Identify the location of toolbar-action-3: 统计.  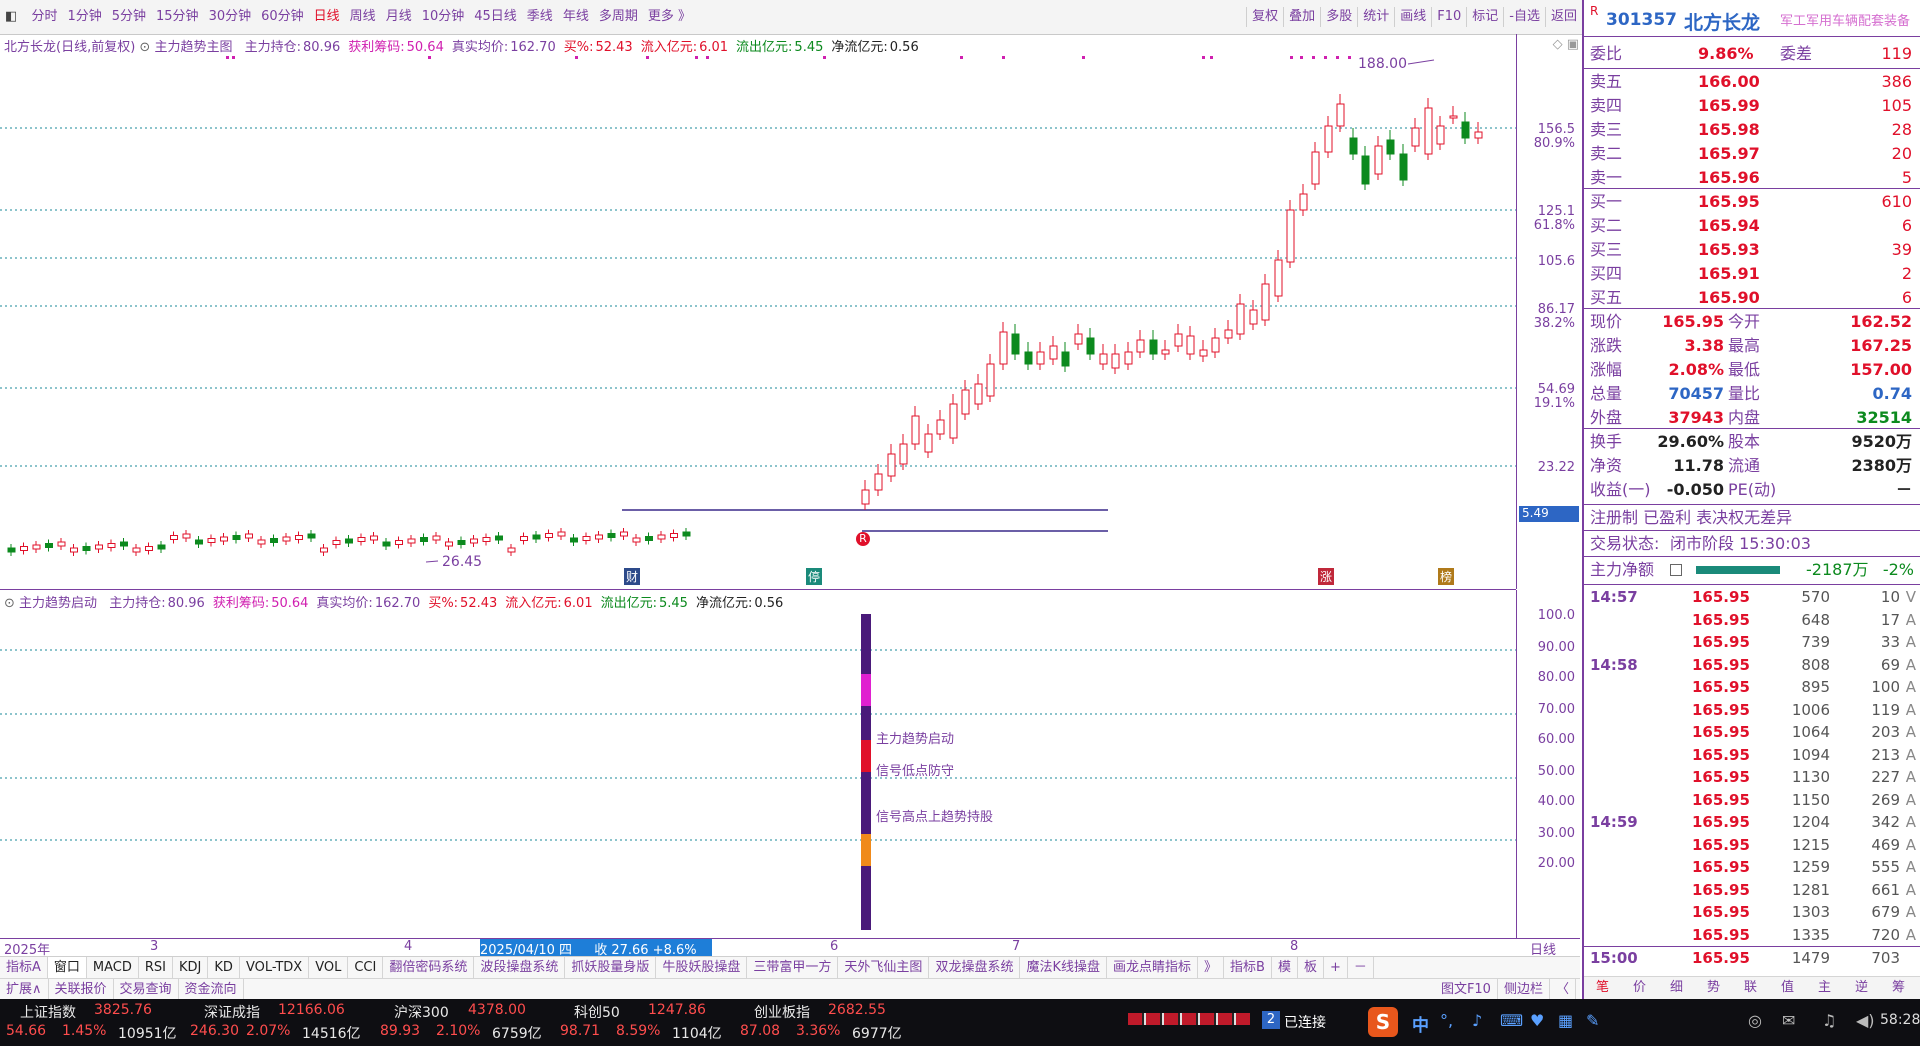
(1376, 17).